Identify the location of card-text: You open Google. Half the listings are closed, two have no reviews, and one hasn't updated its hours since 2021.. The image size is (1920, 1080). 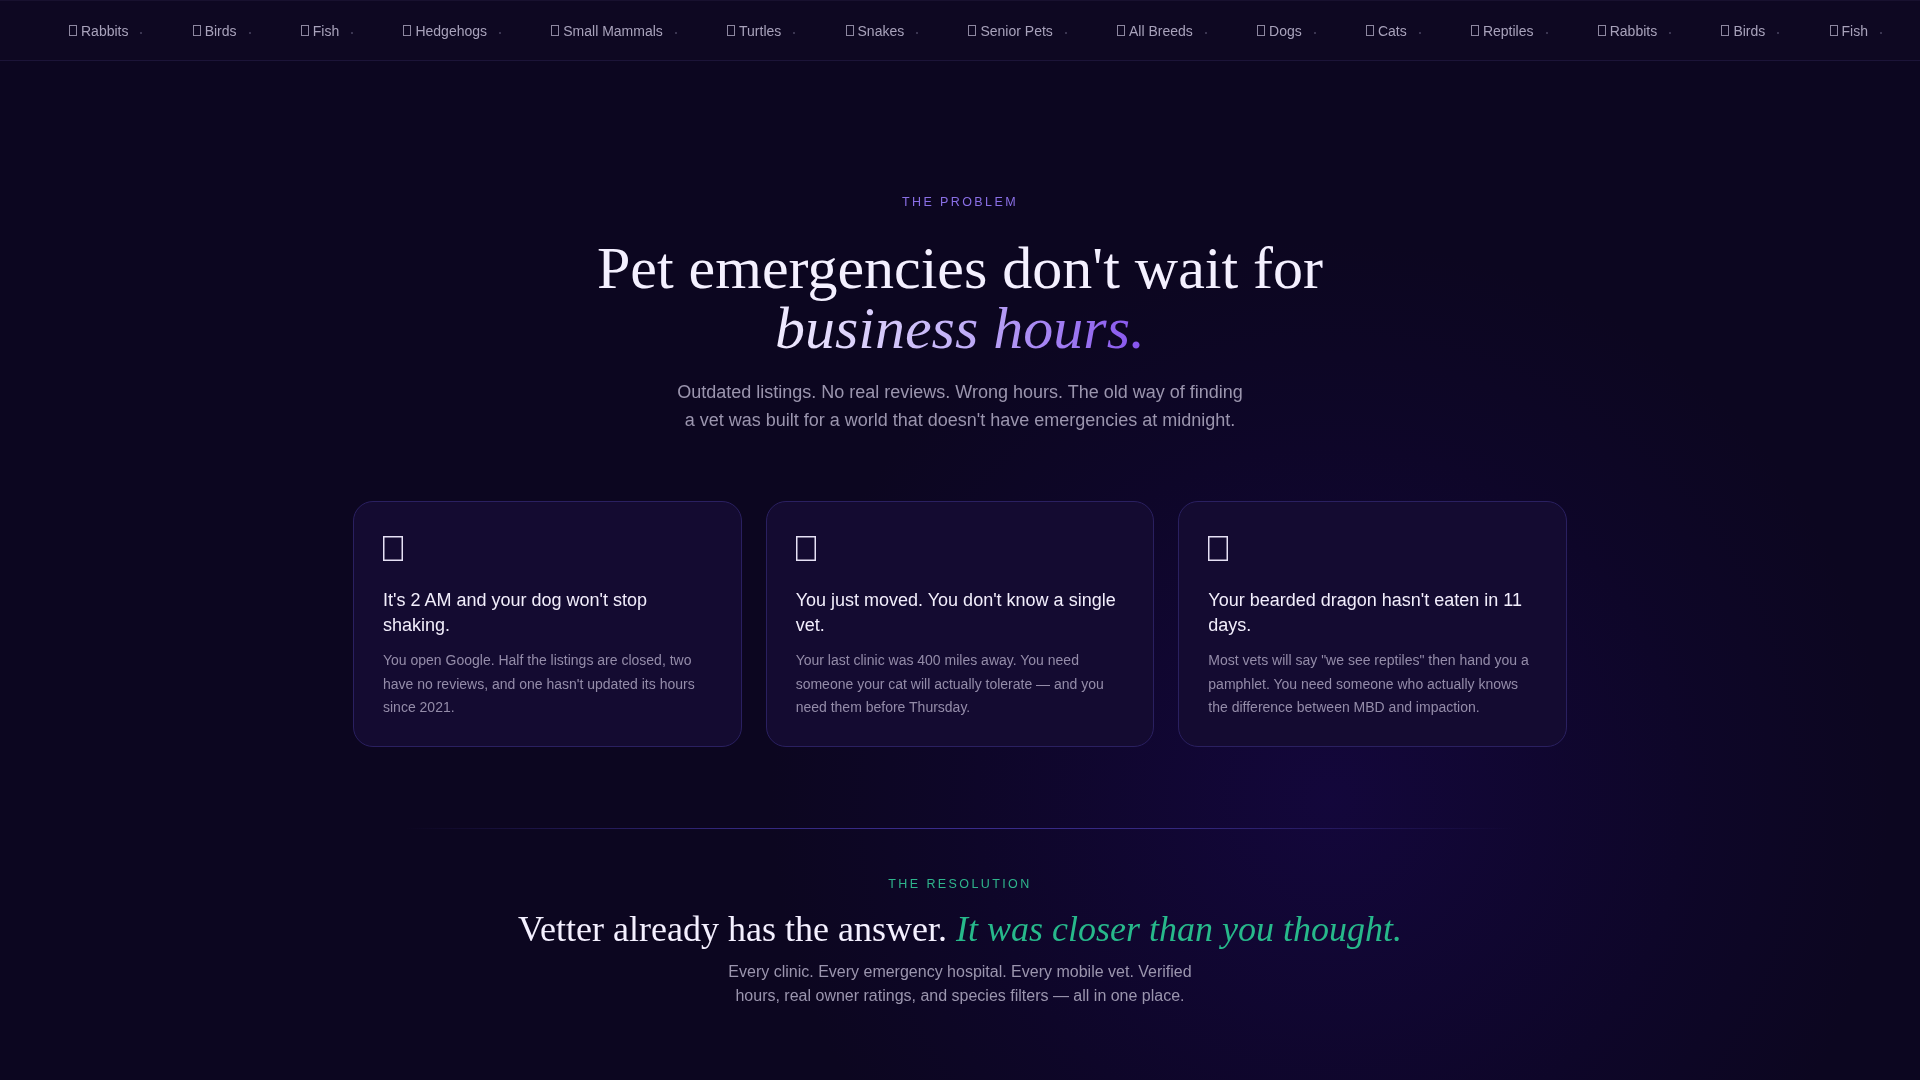
(539, 684).